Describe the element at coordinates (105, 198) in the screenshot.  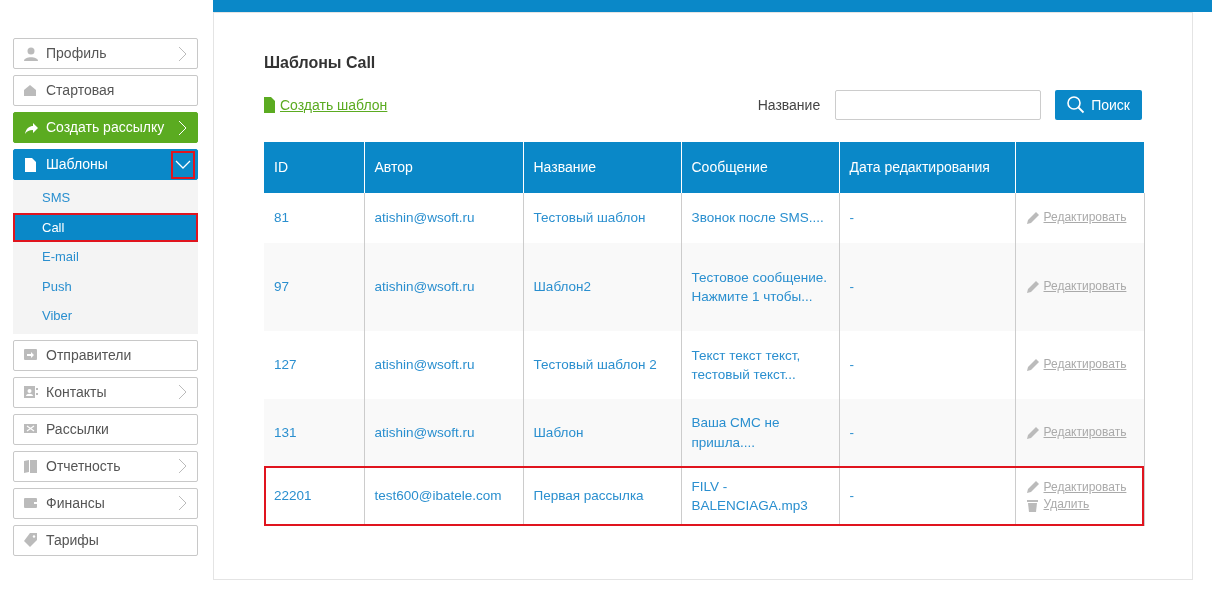
I see `submenu-item: SMS` at that location.